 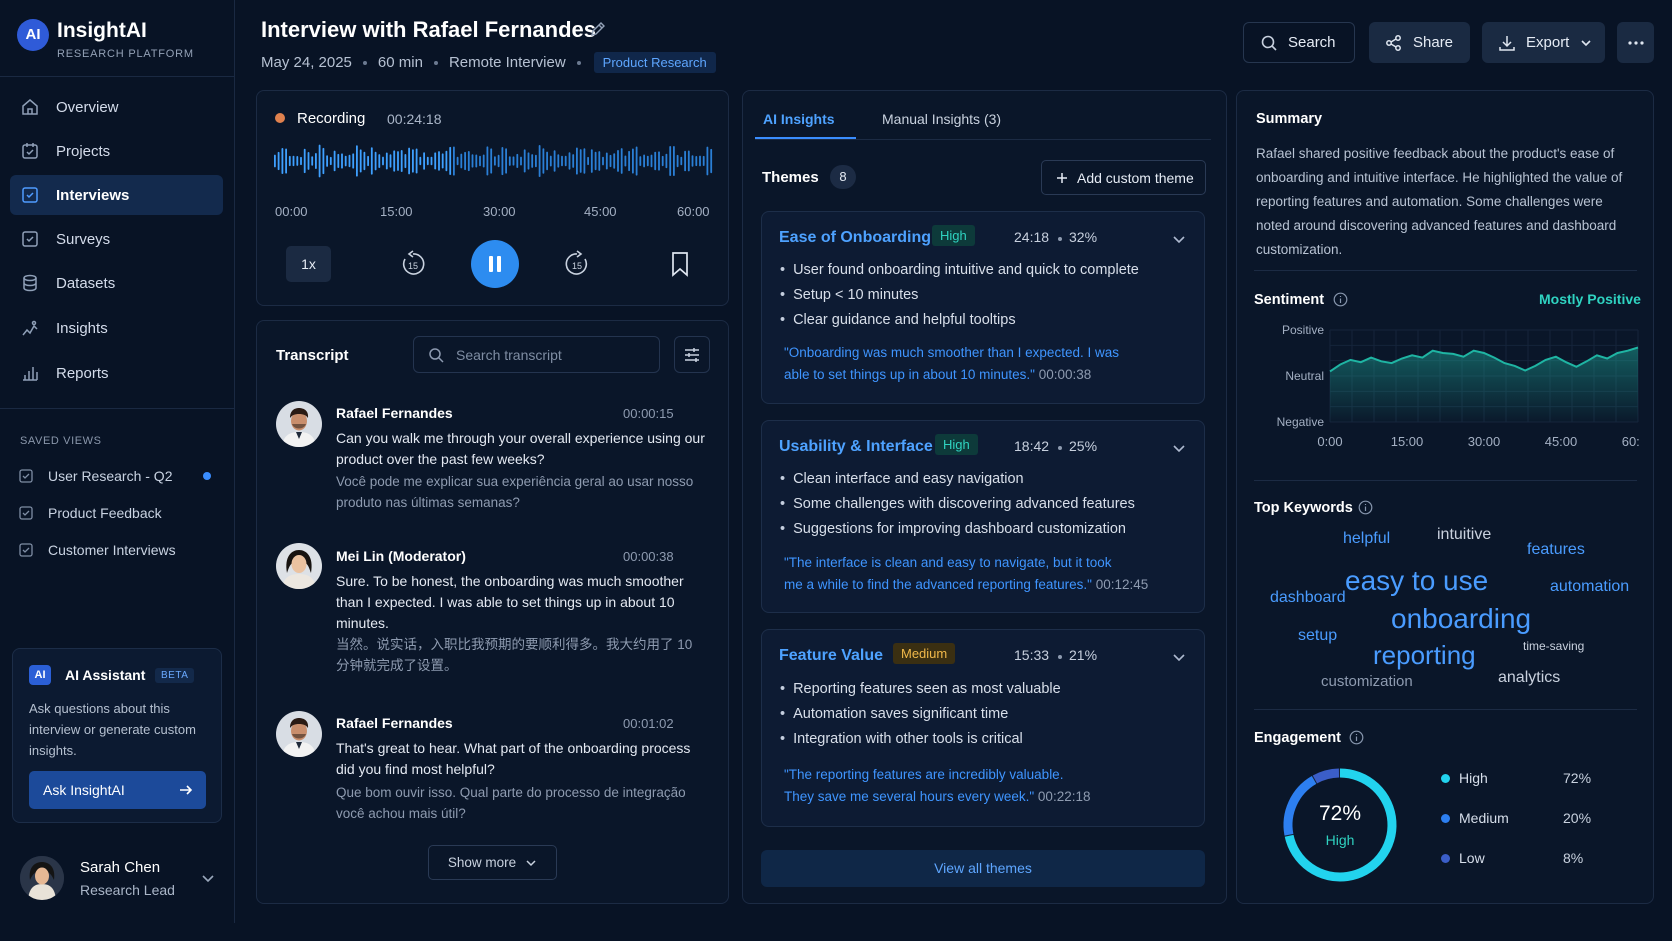 I want to click on legend-value: 72%, so click(x=1577, y=778).